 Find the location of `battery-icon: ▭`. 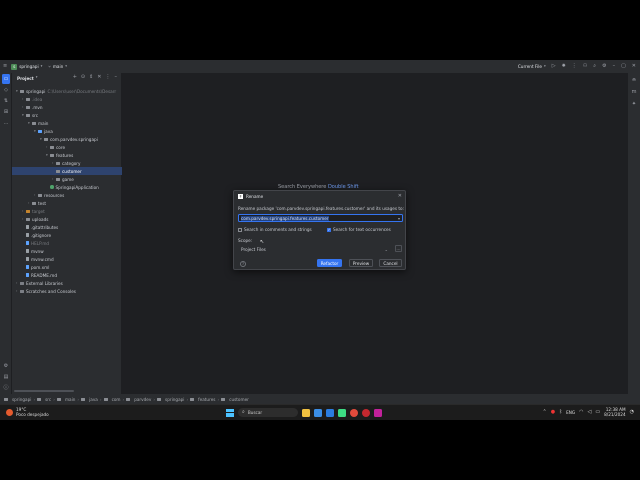

battery-icon: ▭ is located at coordinates (597, 412).